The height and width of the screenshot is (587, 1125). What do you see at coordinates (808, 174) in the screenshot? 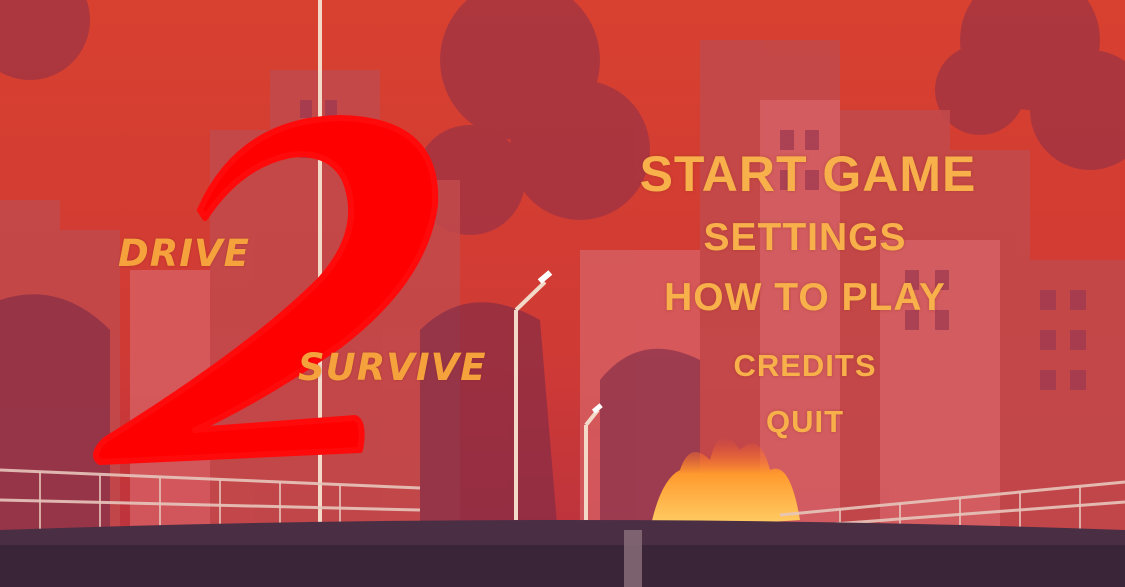
I see `start-game-button: START GAME` at bounding box center [808, 174].